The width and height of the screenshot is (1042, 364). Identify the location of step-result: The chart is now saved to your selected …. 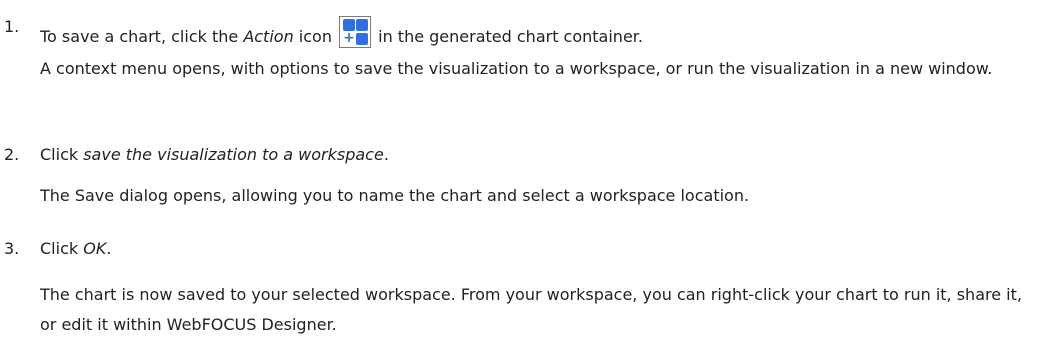
(531, 309).